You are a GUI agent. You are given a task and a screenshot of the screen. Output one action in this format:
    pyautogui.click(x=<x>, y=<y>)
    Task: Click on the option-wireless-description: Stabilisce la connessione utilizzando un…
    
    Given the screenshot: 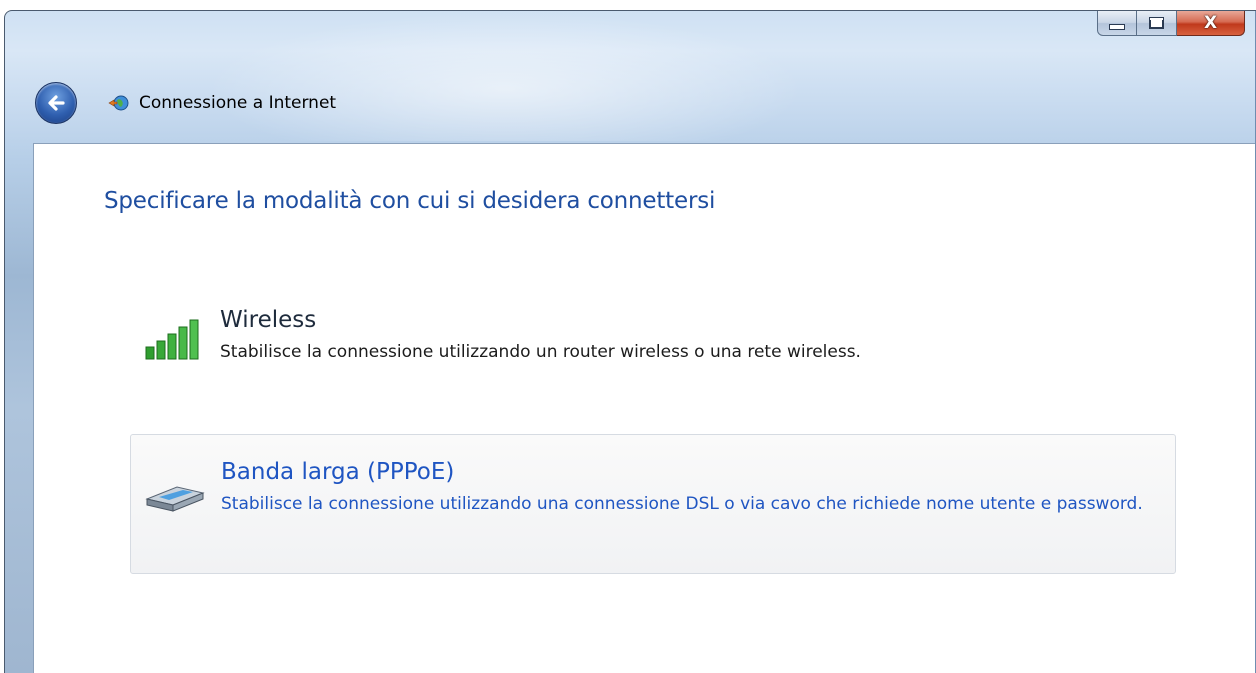 What is the action you would take?
    pyautogui.click(x=540, y=352)
    